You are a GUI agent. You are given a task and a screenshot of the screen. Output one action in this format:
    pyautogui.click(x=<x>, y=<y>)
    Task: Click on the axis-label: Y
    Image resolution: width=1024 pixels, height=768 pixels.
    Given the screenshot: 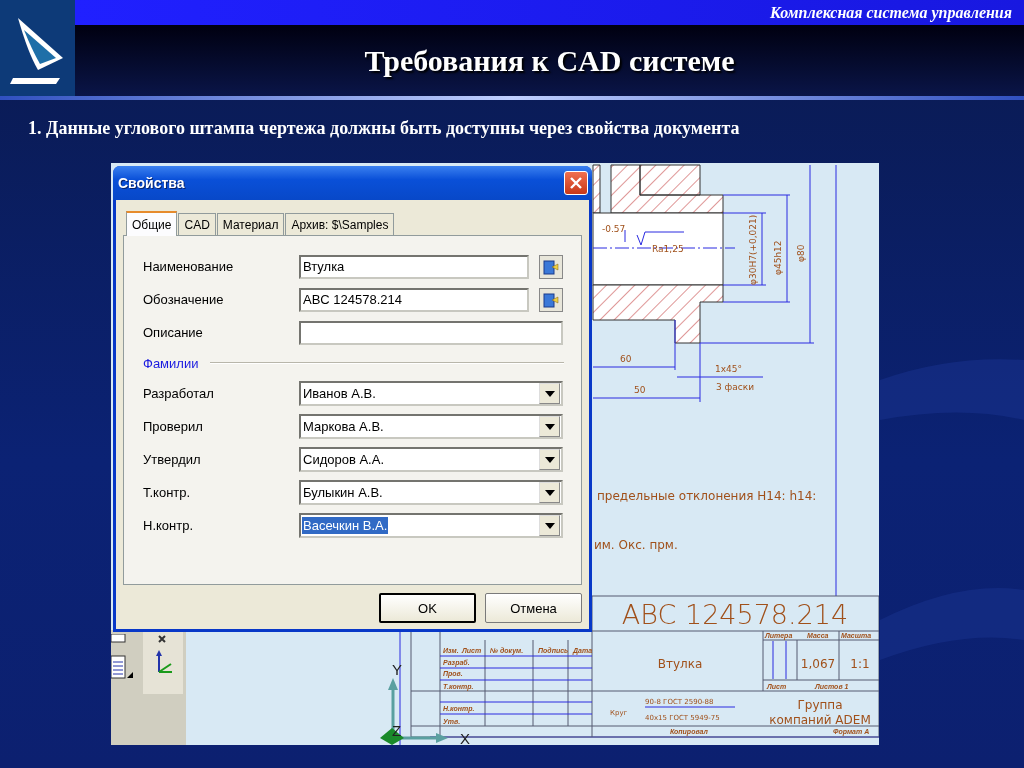 What is the action you would take?
    pyautogui.click(x=397, y=669)
    